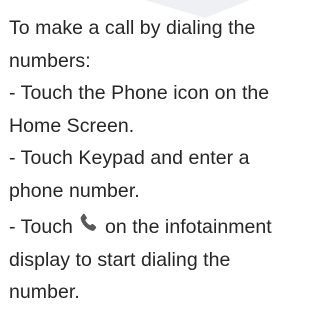  What do you see at coordinates (72, 125) in the screenshot?
I see `instruction-line-4: Home Screen.` at bounding box center [72, 125].